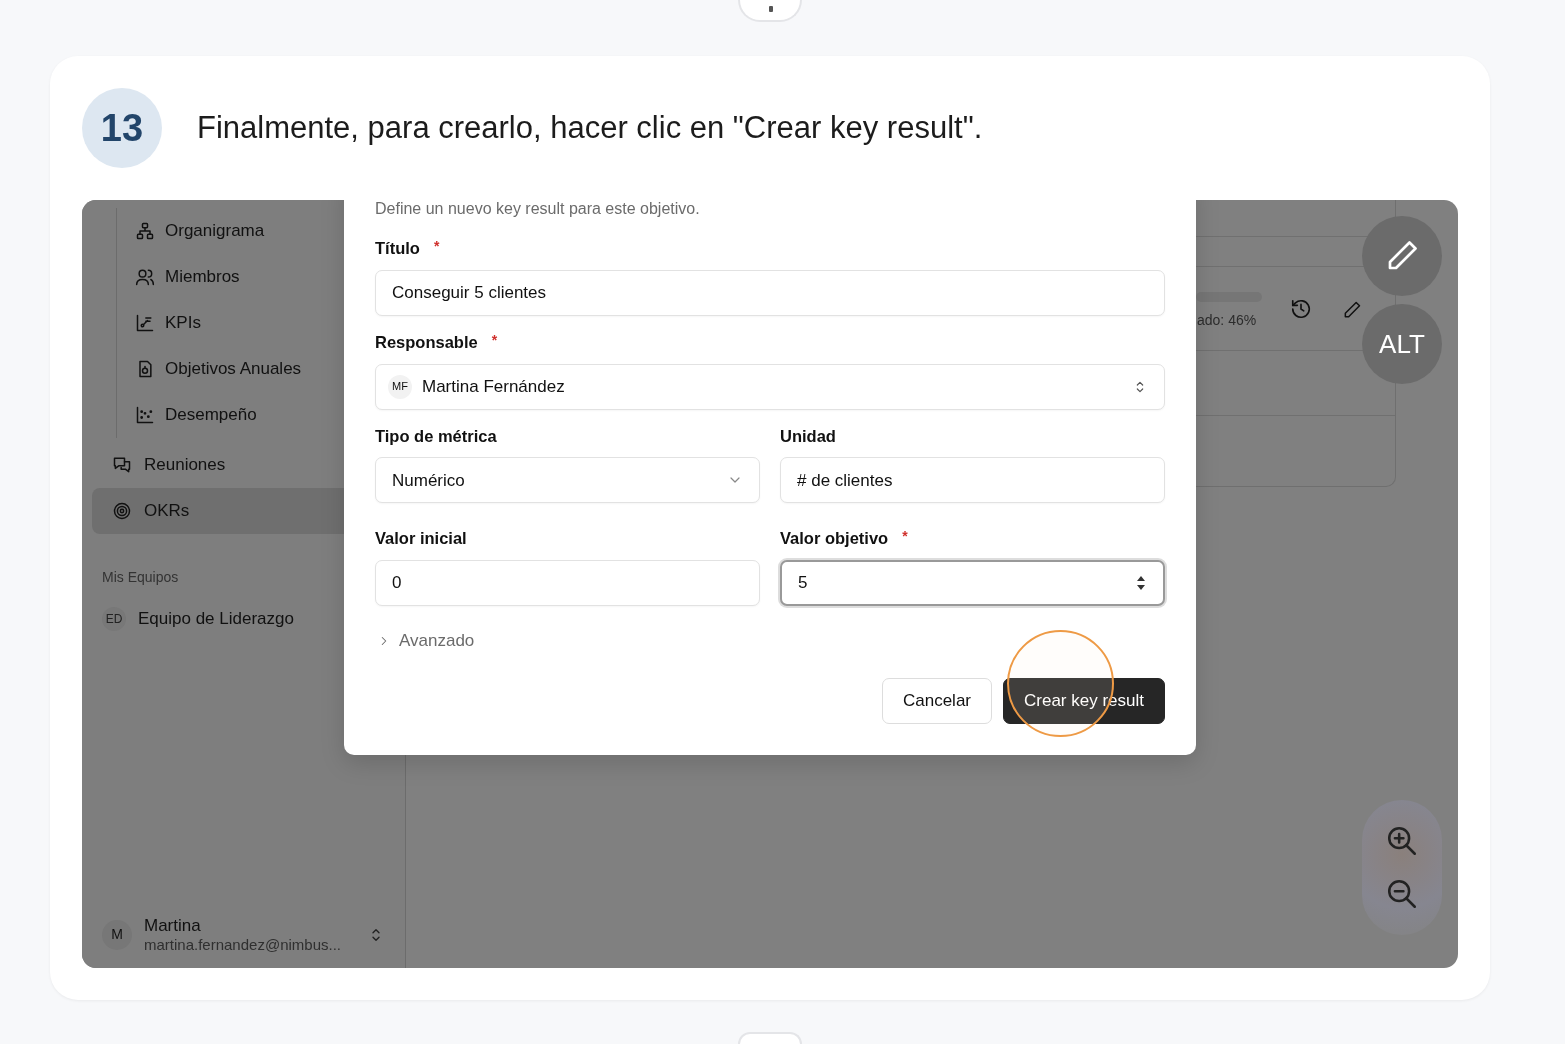 This screenshot has width=1565, height=1044. Describe the element at coordinates (770, 292) in the screenshot. I see `input-field: Conseguir 5 clientes` at that location.